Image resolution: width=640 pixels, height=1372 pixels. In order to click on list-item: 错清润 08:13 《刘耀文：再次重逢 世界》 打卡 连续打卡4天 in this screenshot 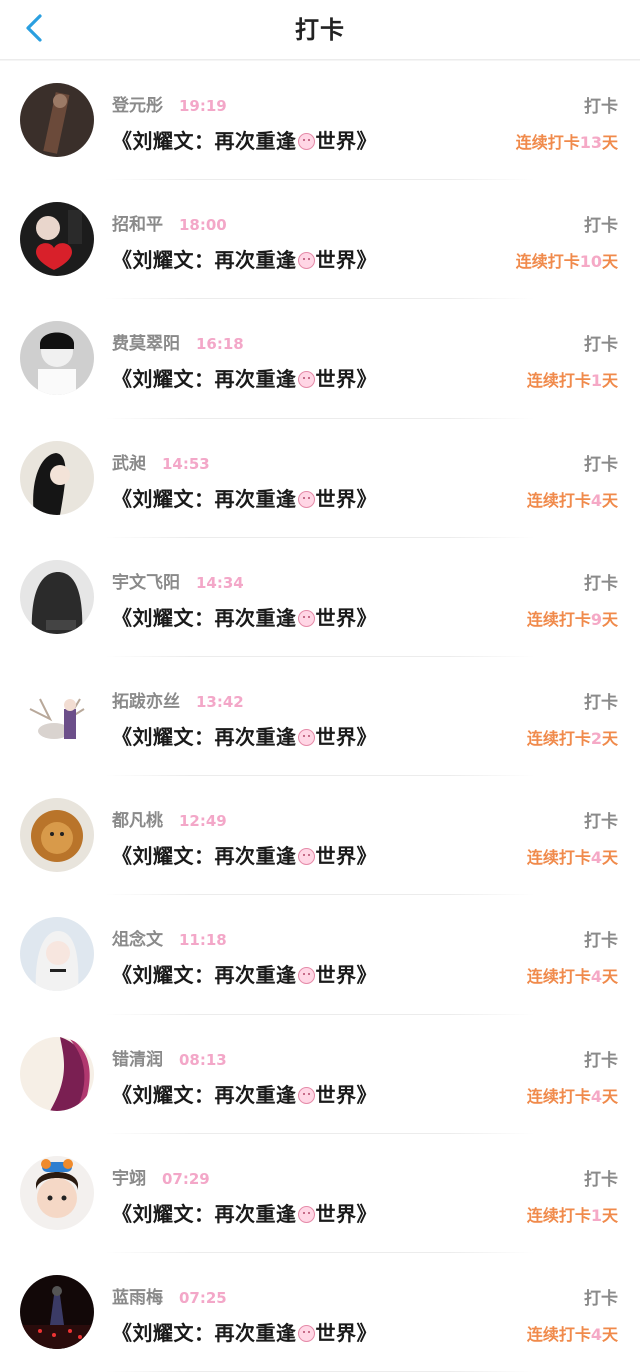, I will do `click(320, 1074)`.